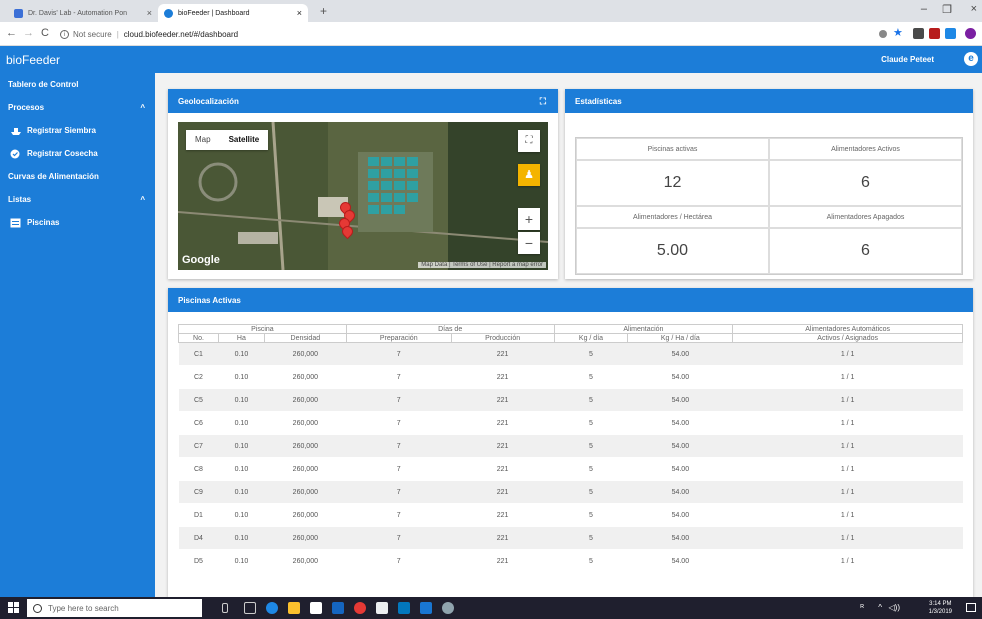 The width and height of the screenshot is (982, 619). Describe the element at coordinates (77, 199) in the screenshot. I see `sidebar-item-listas: Listas ^` at that location.